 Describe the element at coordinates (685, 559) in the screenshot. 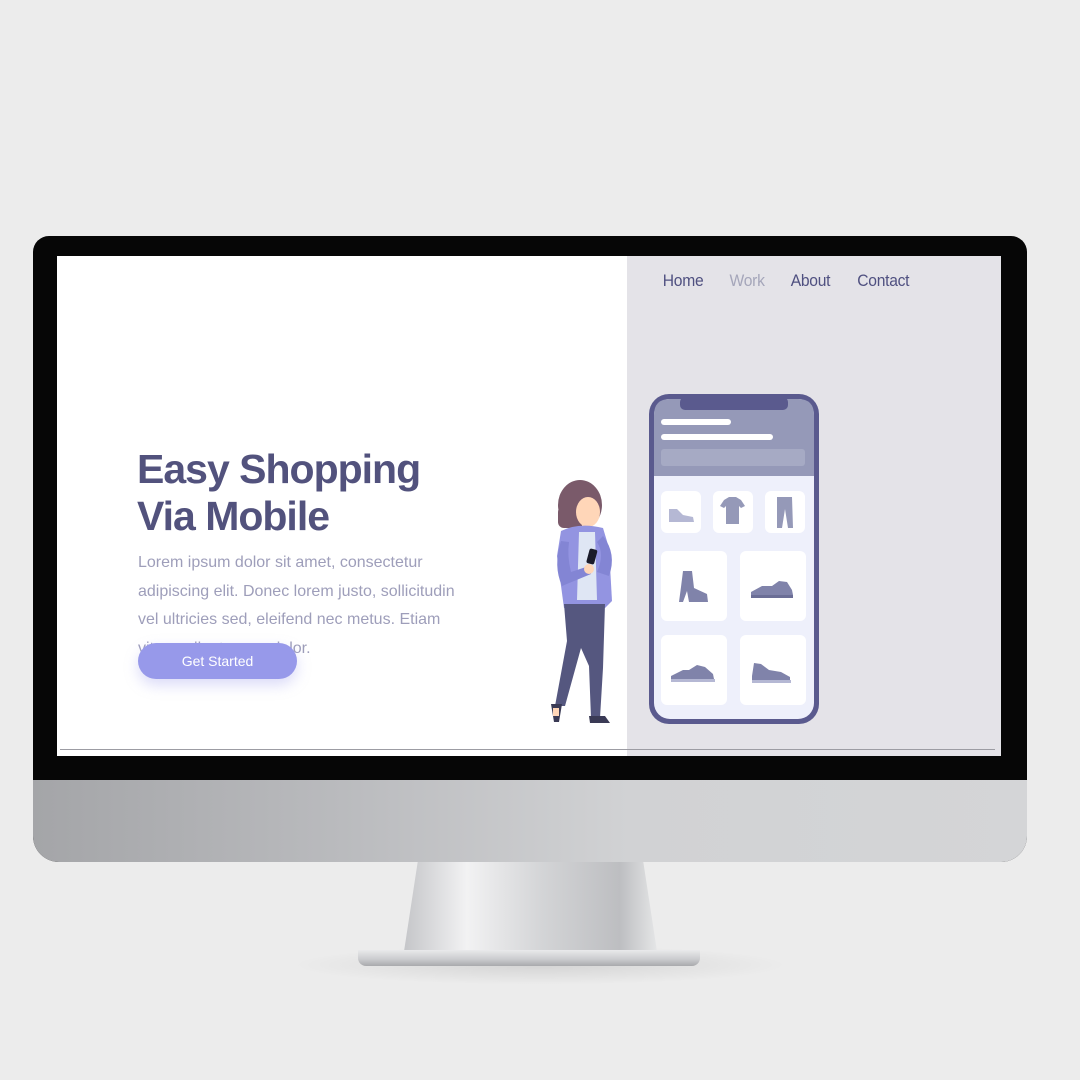

I see `shopping-illustration` at that location.